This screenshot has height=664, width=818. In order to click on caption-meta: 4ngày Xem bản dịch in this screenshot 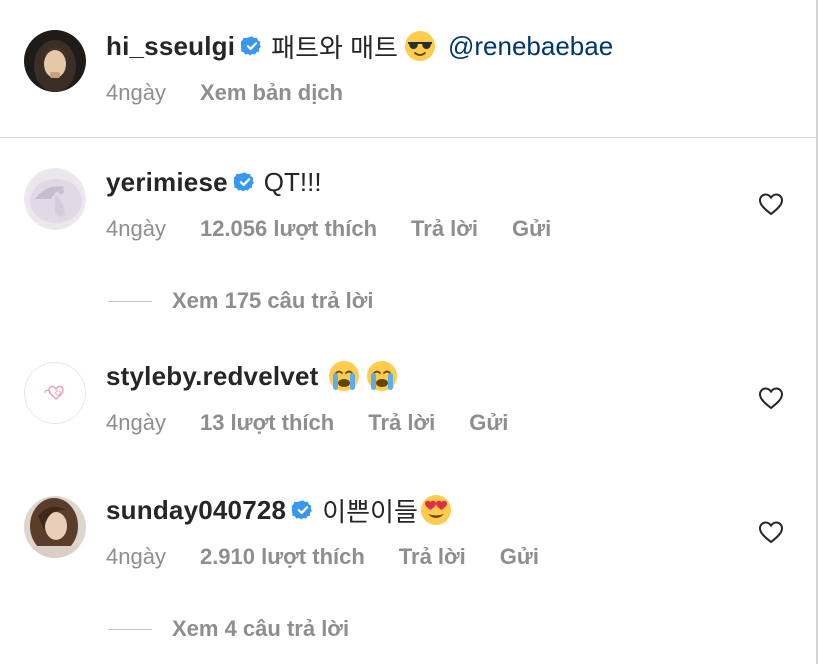, I will do `click(241, 93)`.